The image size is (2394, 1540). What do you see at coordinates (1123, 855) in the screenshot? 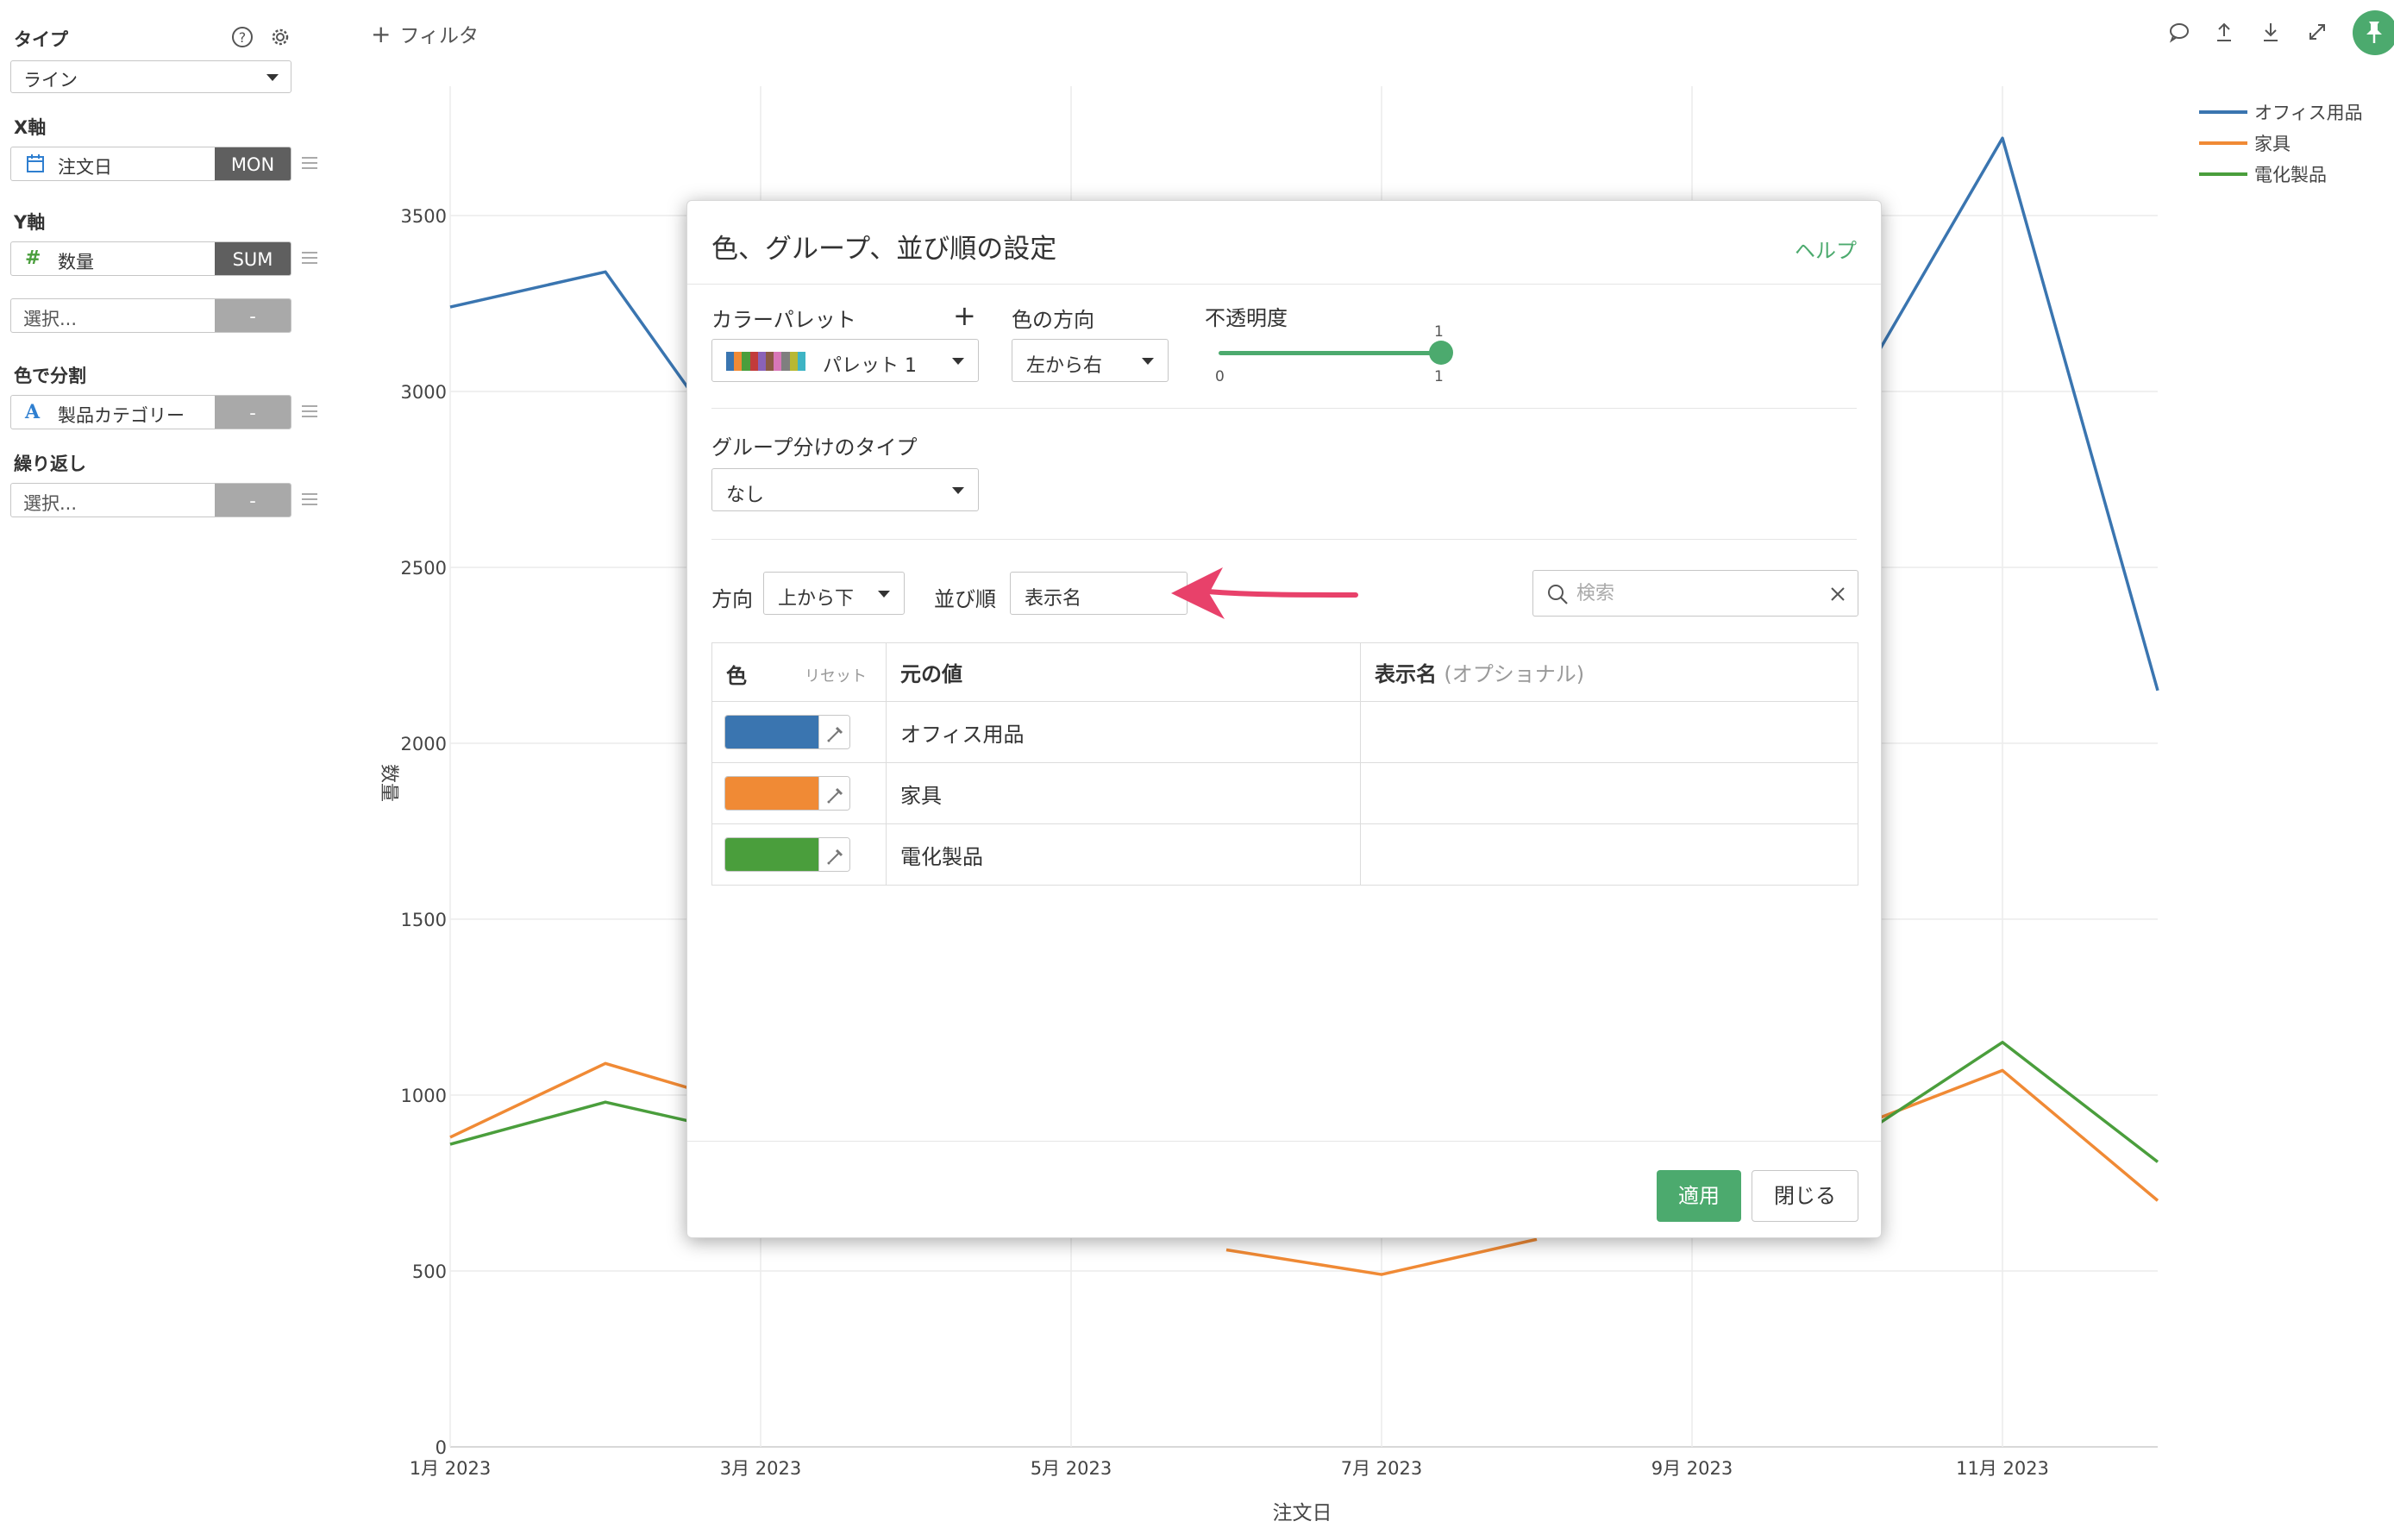
I see `original-value-cell: 電化製品` at bounding box center [1123, 855].